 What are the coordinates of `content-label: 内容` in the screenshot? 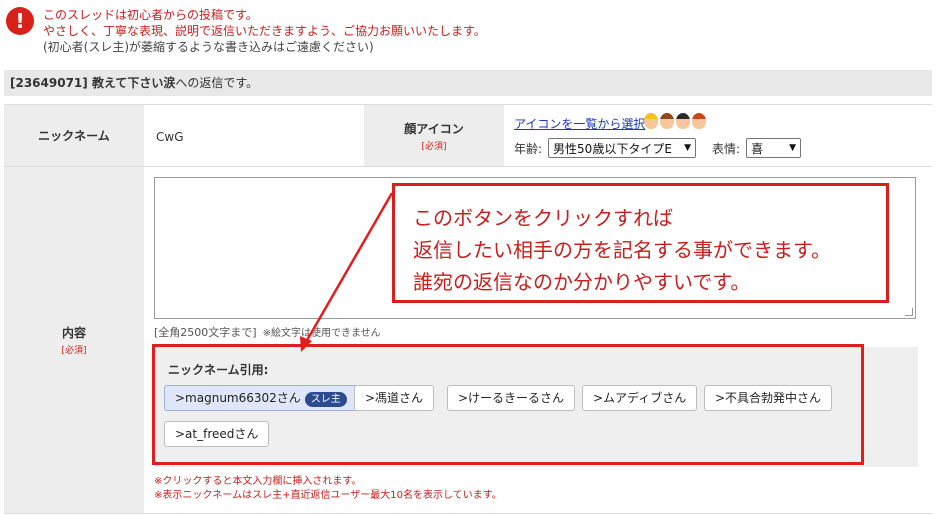 It's located at (73, 333).